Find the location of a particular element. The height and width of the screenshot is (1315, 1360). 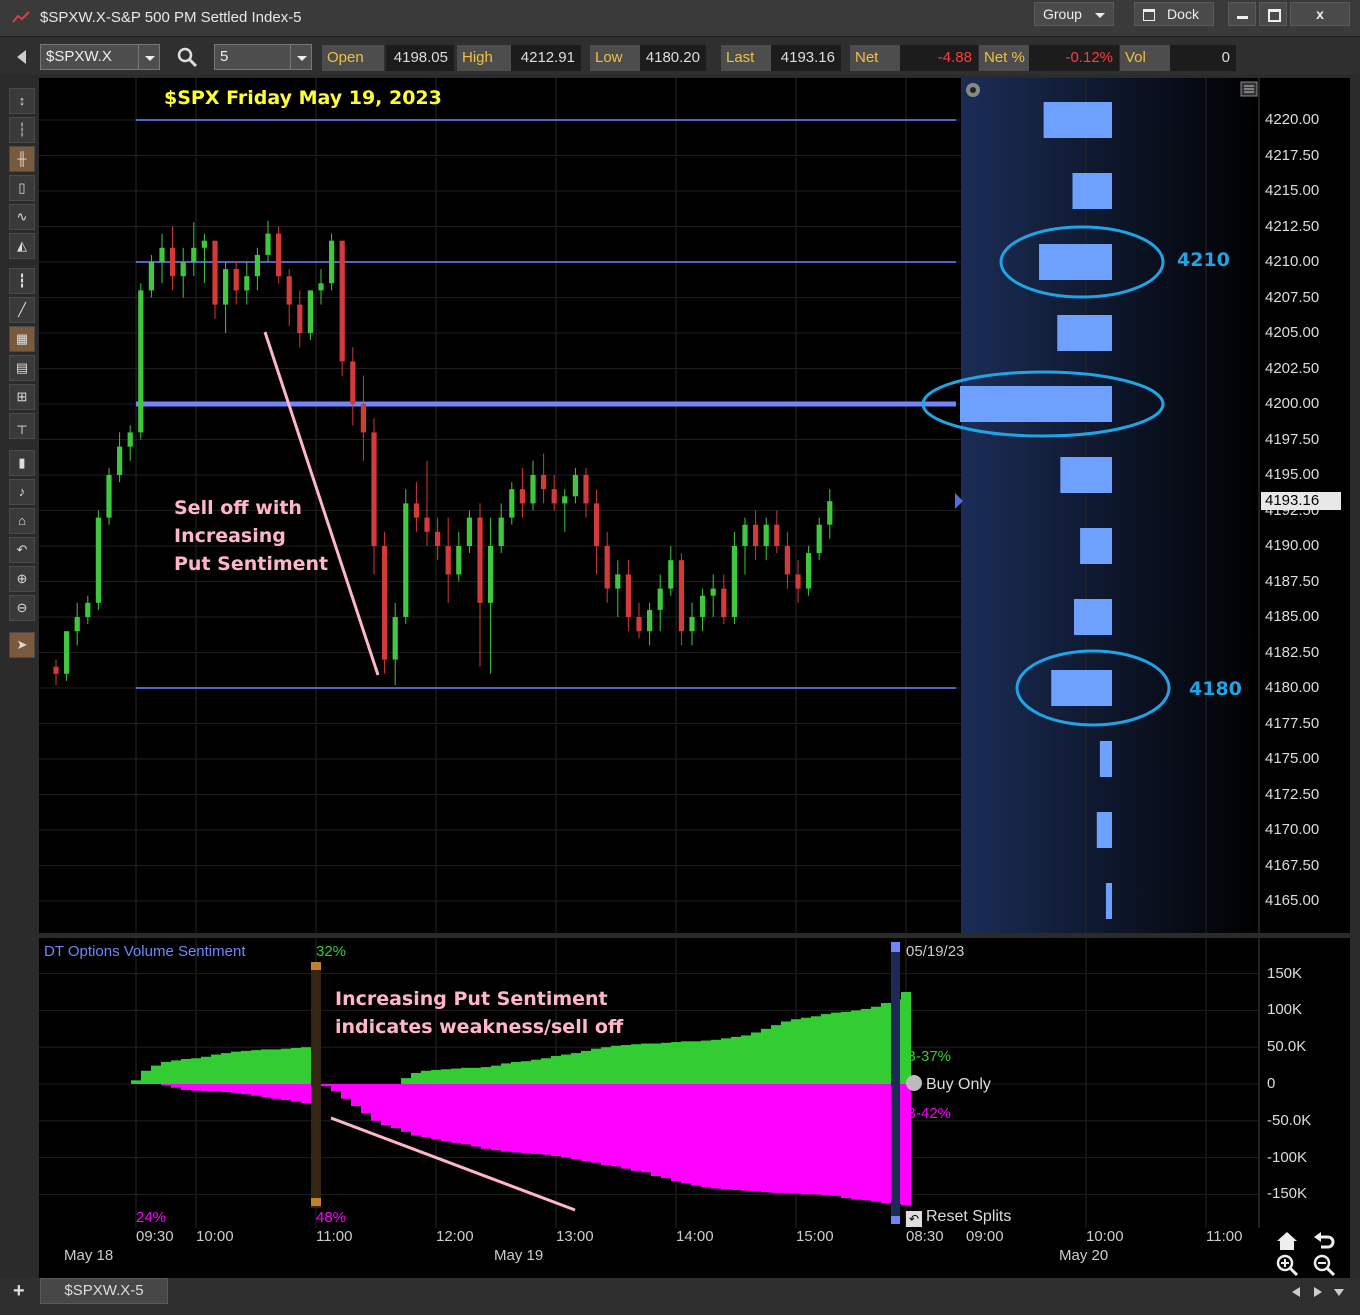

time-tick-label: 09:00 is located at coordinates (985, 1236).